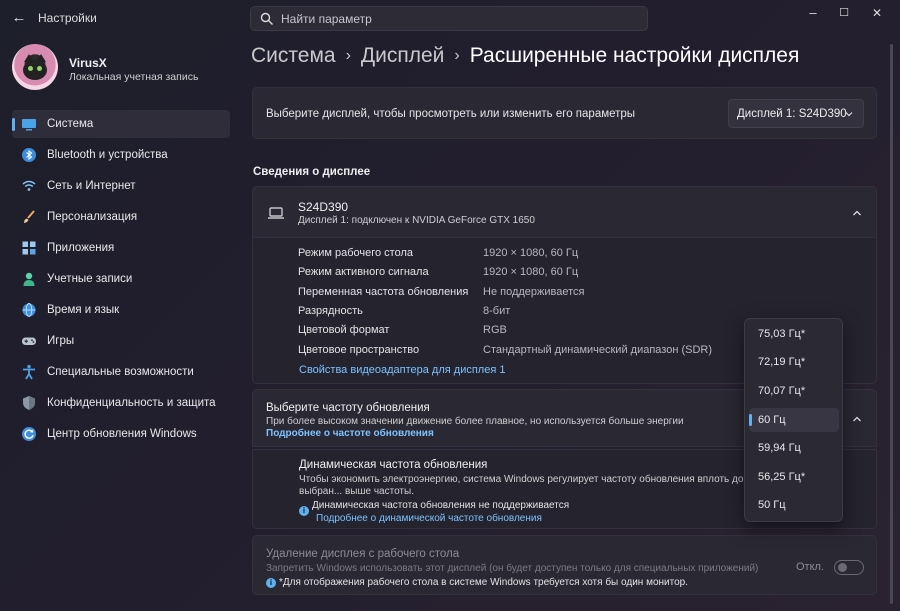  What do you see at coordinates (348, 408) in the screenshot?
I see `refresh-rate-title: Выберите частоту обновления` at bounding box center [348, 408].